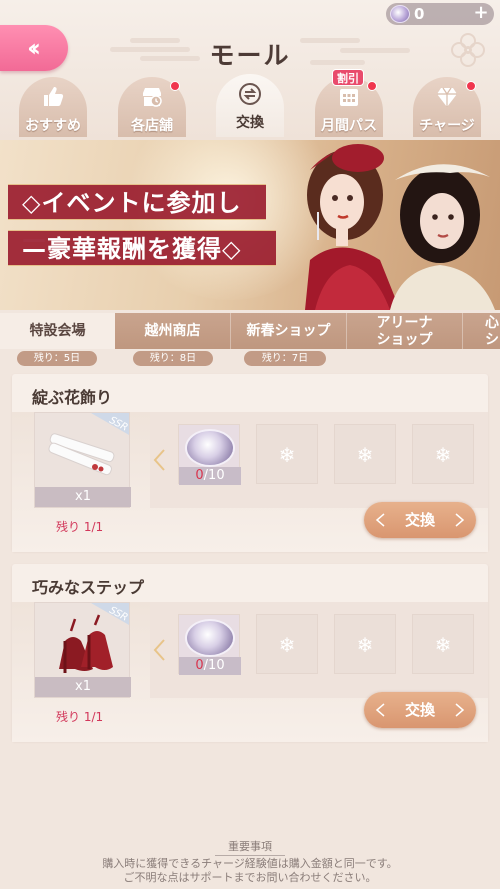 The width and height of the screenshot is (500, 889). Describe the element at coordinates (57, 331) in the screenshot. I see `shop-tab-special: 特設会場` at that location.